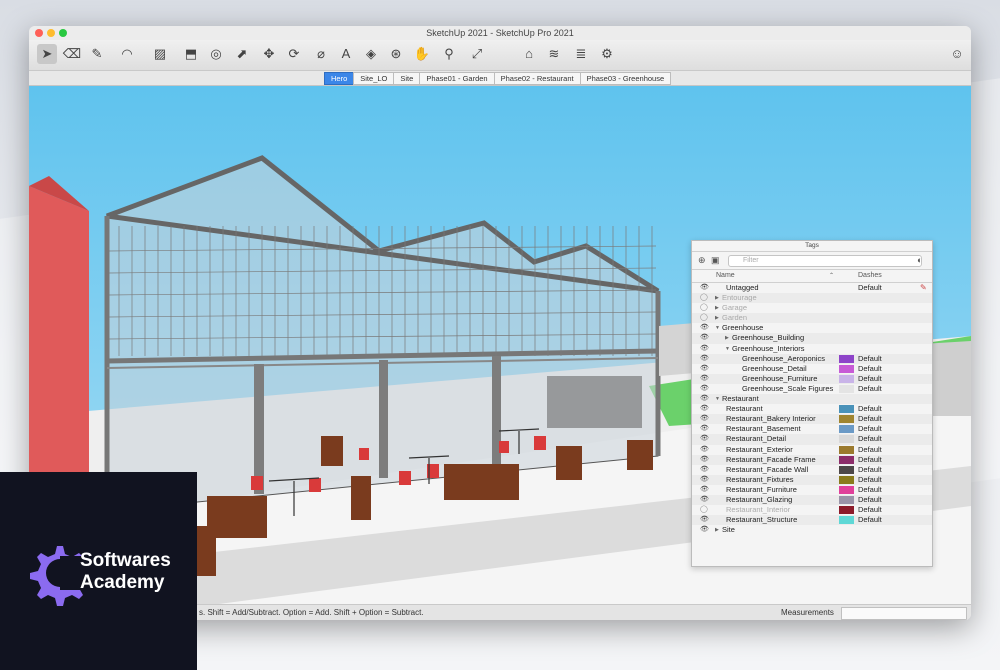  Describe the element at coordinates (191, 54) in the screenshot. I see `push-pull-icon: ⬒` at that location.